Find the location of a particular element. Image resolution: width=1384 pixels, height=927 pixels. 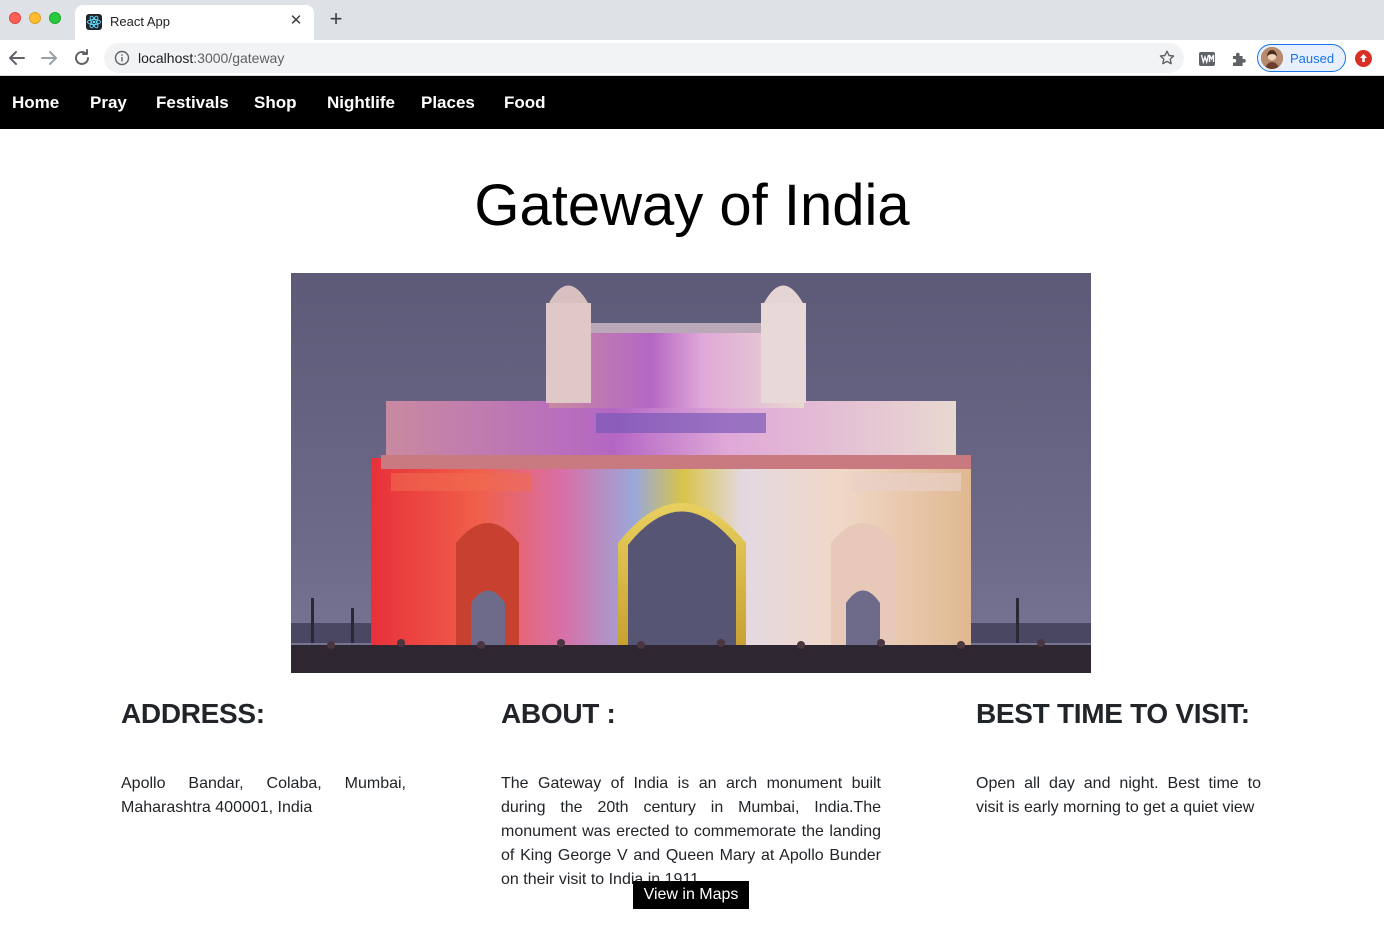

react-logo-icon is located at coordinates (94, 22).